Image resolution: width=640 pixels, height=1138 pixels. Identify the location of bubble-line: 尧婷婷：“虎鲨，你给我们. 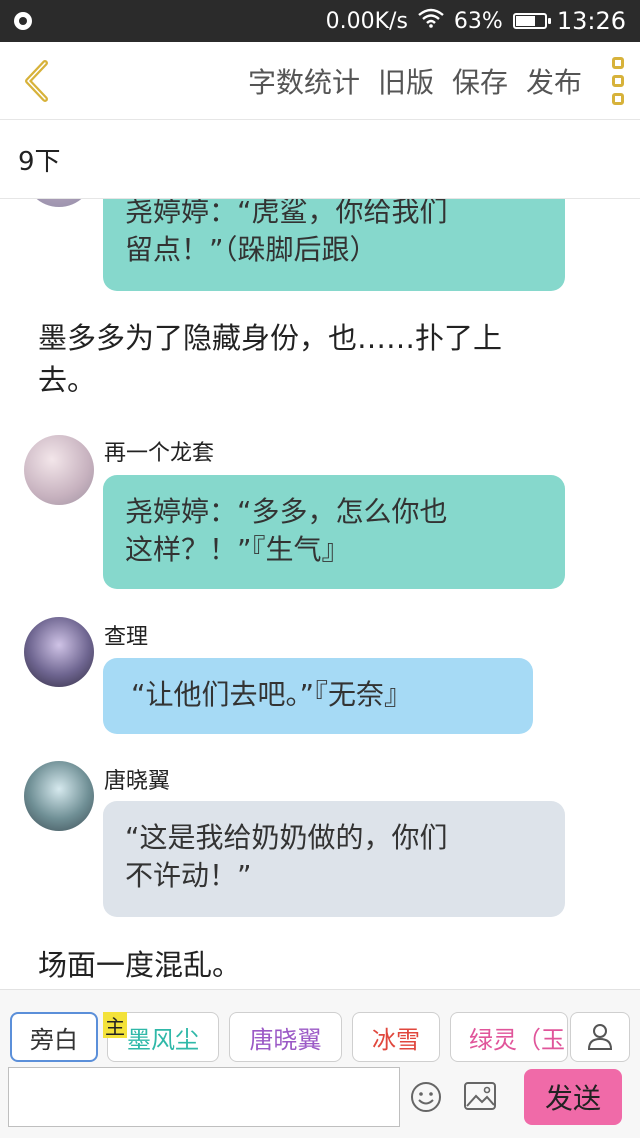
(286, 213).